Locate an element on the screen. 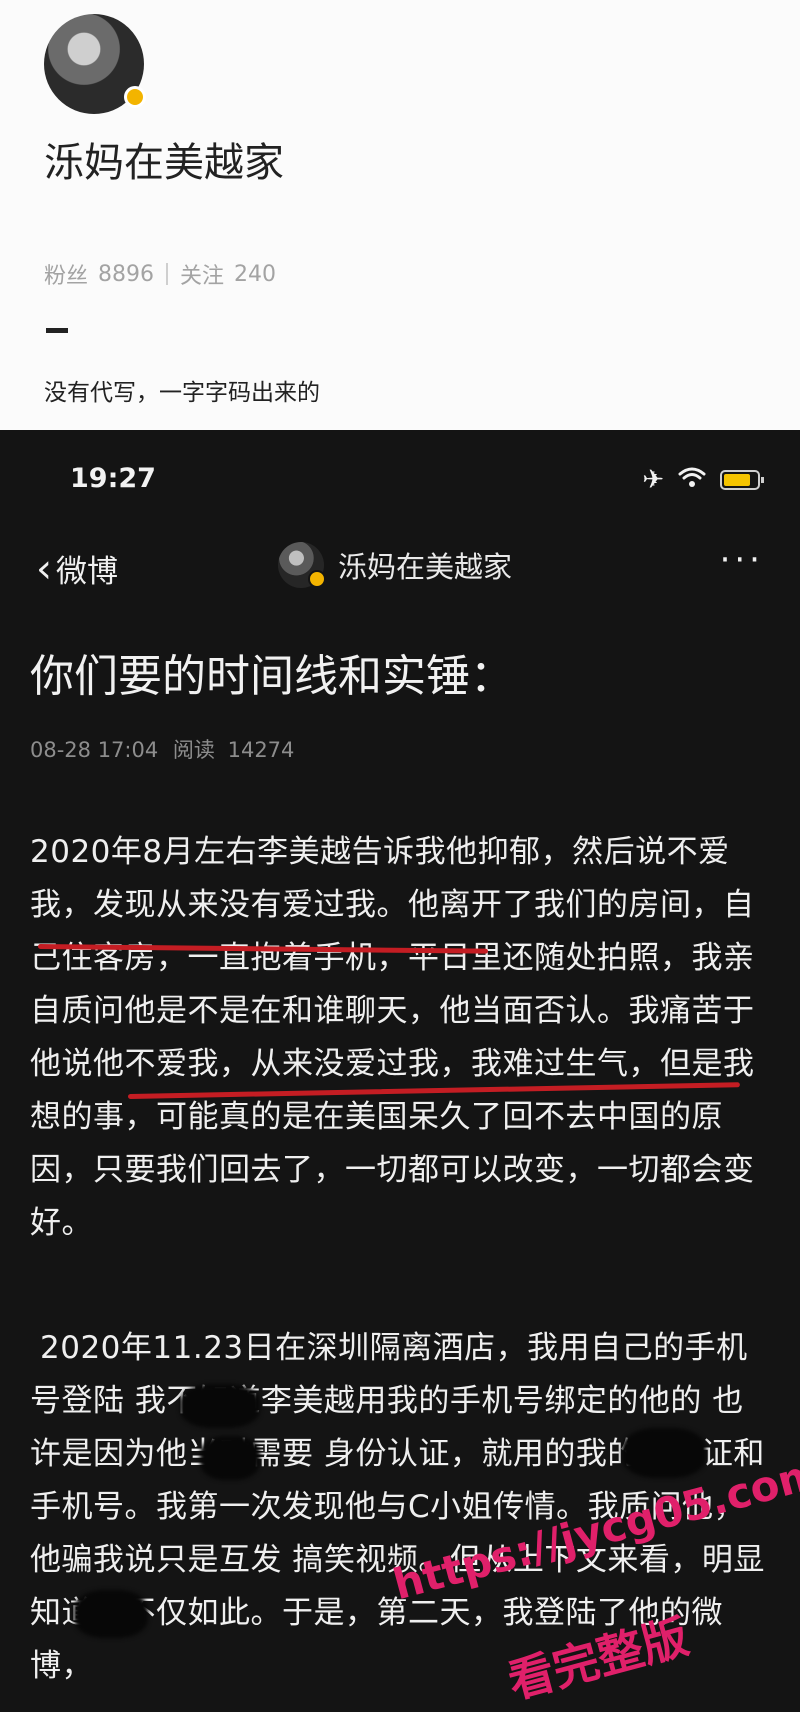 Image resolution: width=800 pixels, height=1712 pixels. read-count: 14274 is located at coordinates (261, 750).